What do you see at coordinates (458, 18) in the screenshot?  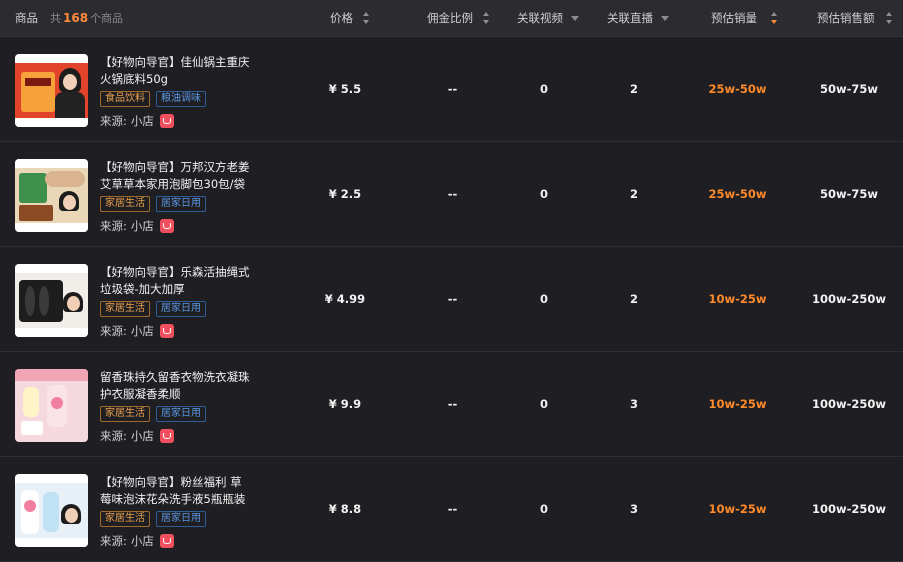 I see `header-commission: 佣金比例` at bounding box center [458, 18].